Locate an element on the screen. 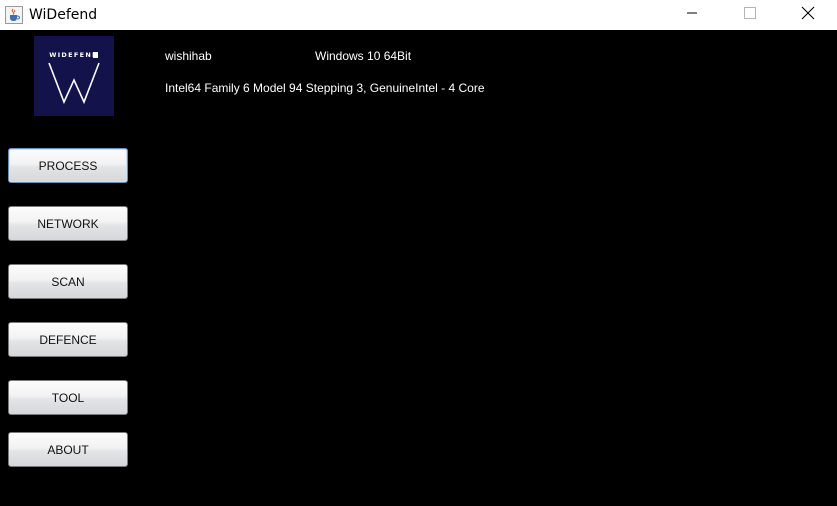 The image size is (837, 506). minimize-icon is located at coordinates (692, 15).